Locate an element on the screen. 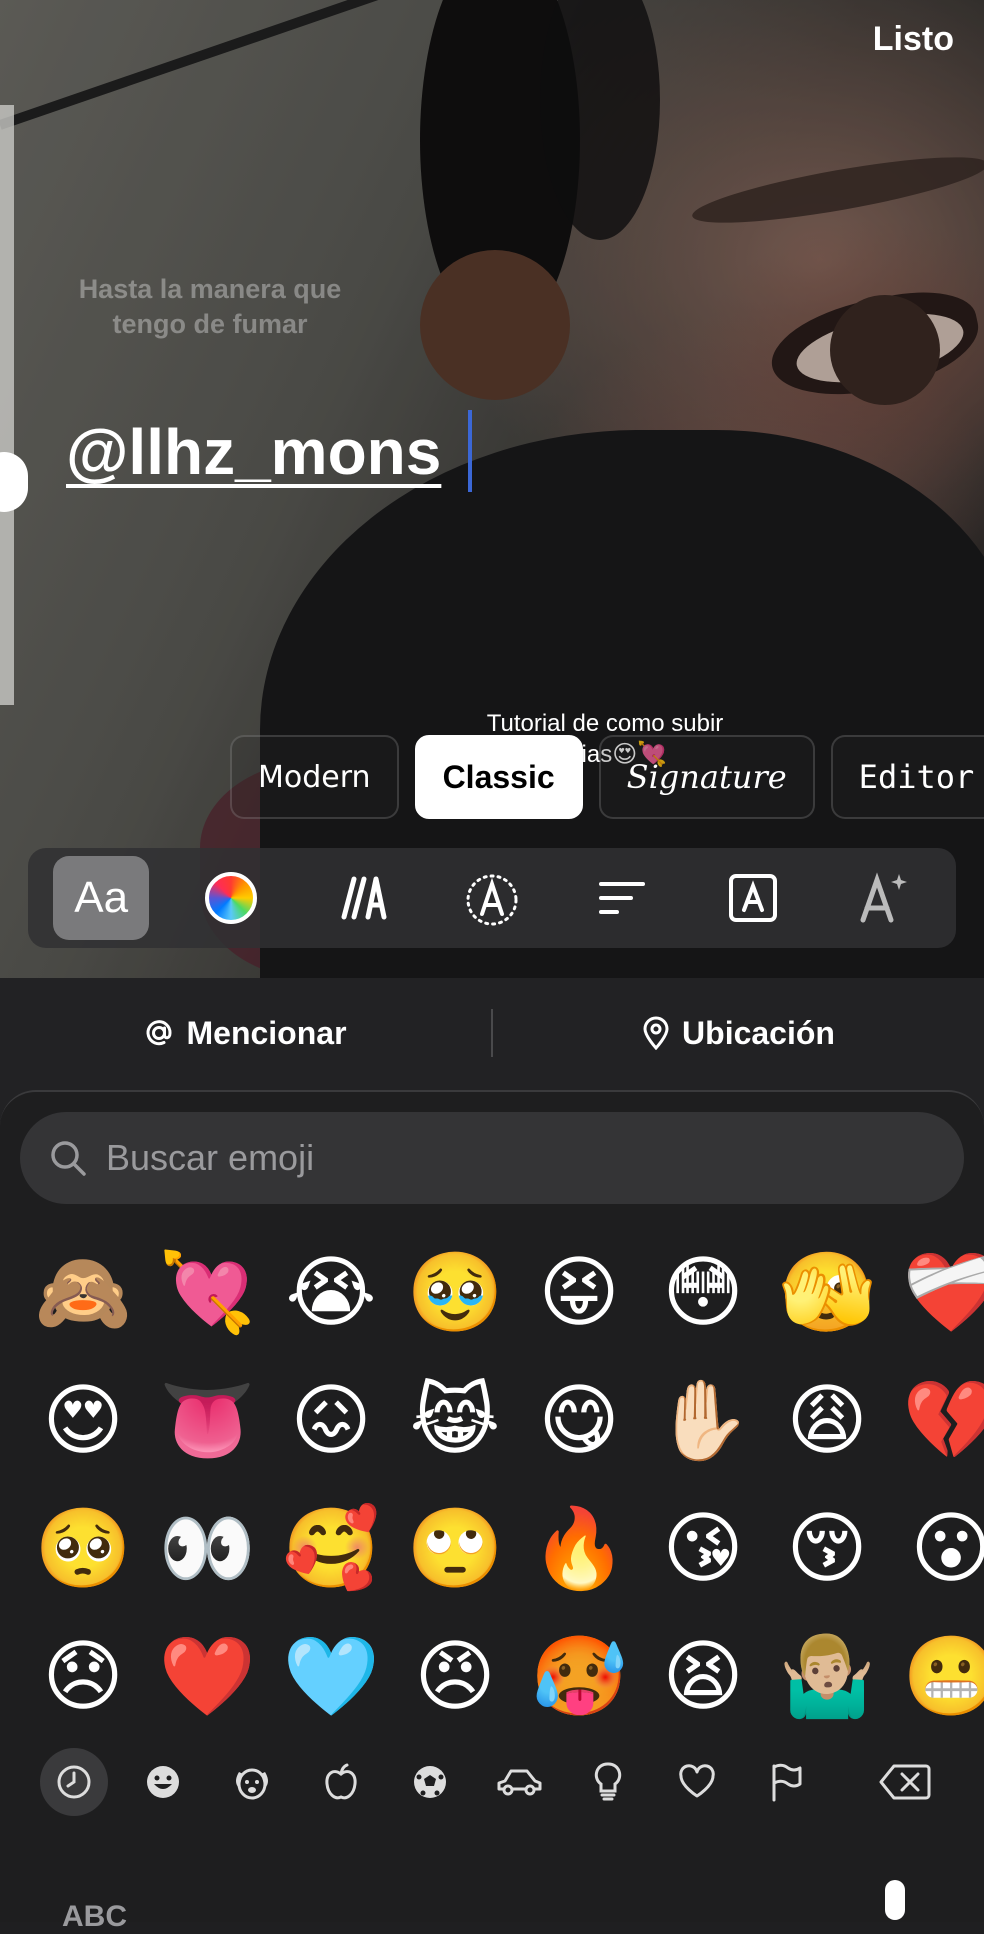 The image size is (984, 1934). category-objects-button is located at coordinates (608, 1782).